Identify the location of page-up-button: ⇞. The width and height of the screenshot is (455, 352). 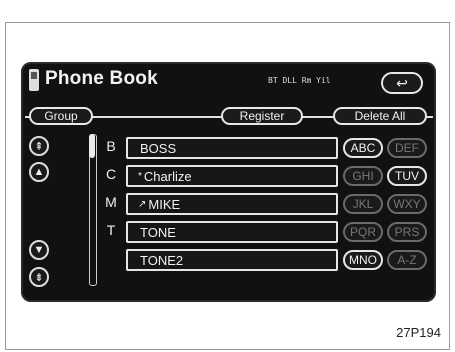
(39, 146).